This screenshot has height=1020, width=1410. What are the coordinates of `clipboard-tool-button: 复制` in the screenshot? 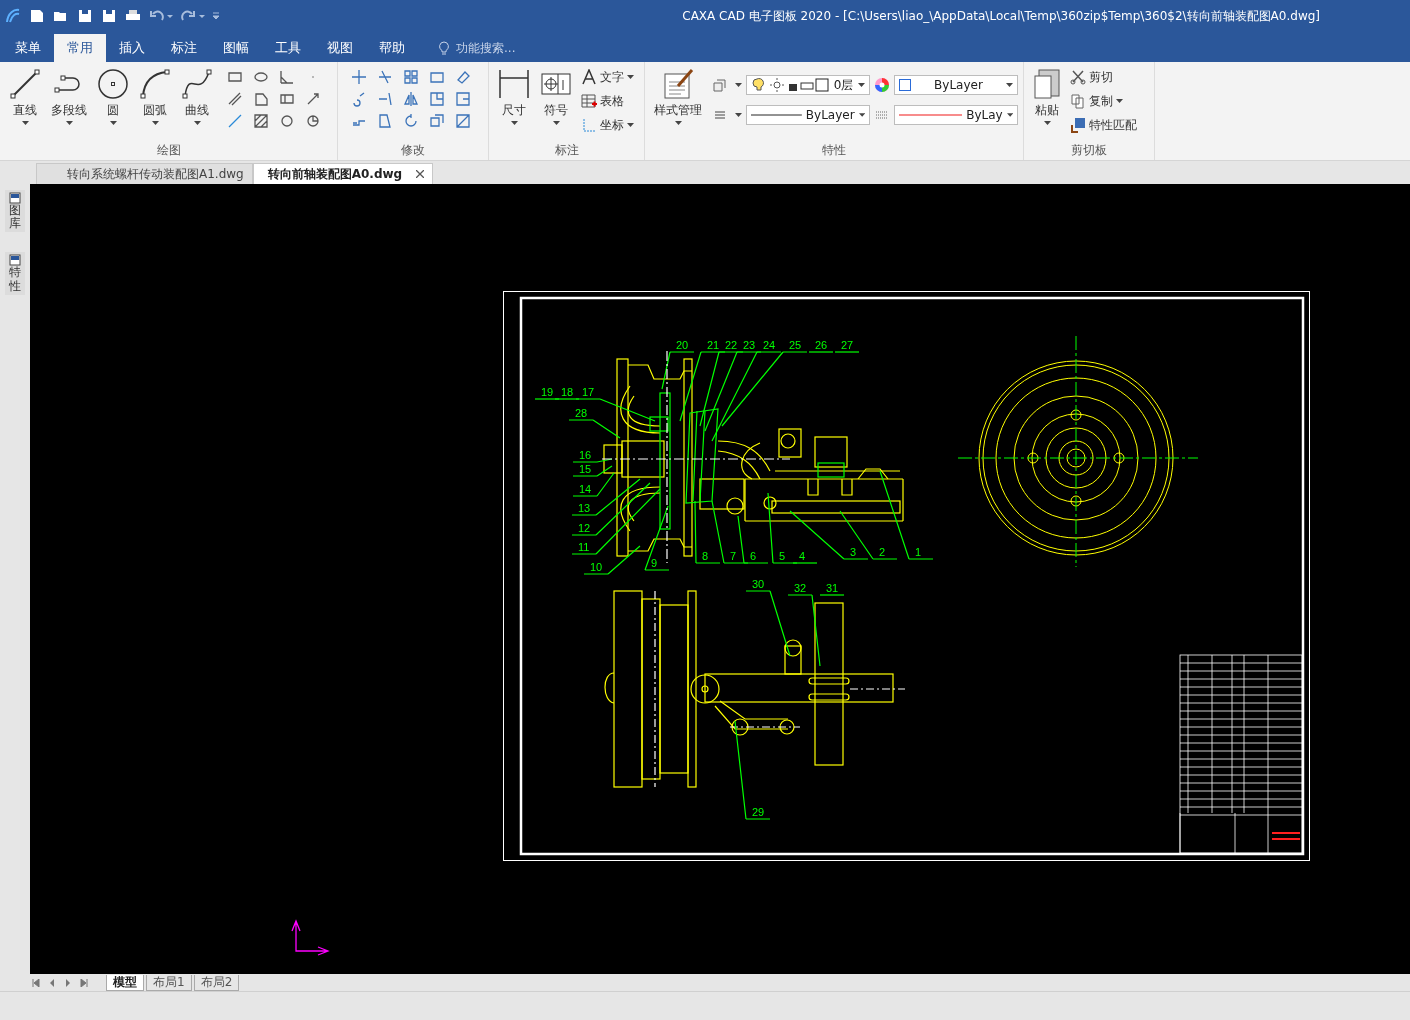 It's located at (1103, 101).